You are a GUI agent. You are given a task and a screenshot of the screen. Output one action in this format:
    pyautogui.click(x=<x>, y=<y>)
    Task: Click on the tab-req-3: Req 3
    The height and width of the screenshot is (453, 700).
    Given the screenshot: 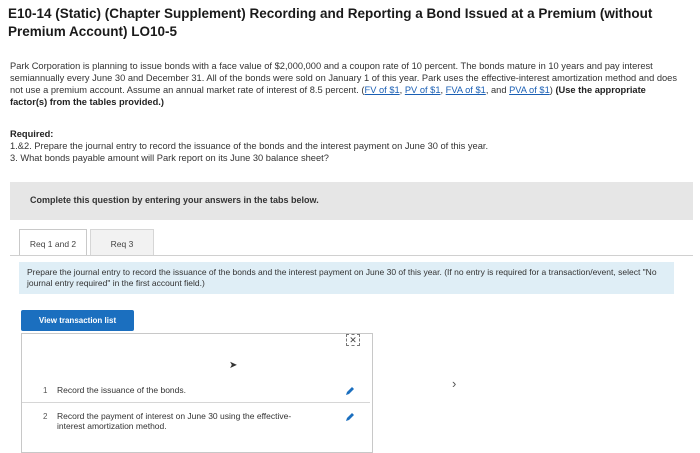 What is the action you would take?
    pyautogui.click(x=122, y=242)
    